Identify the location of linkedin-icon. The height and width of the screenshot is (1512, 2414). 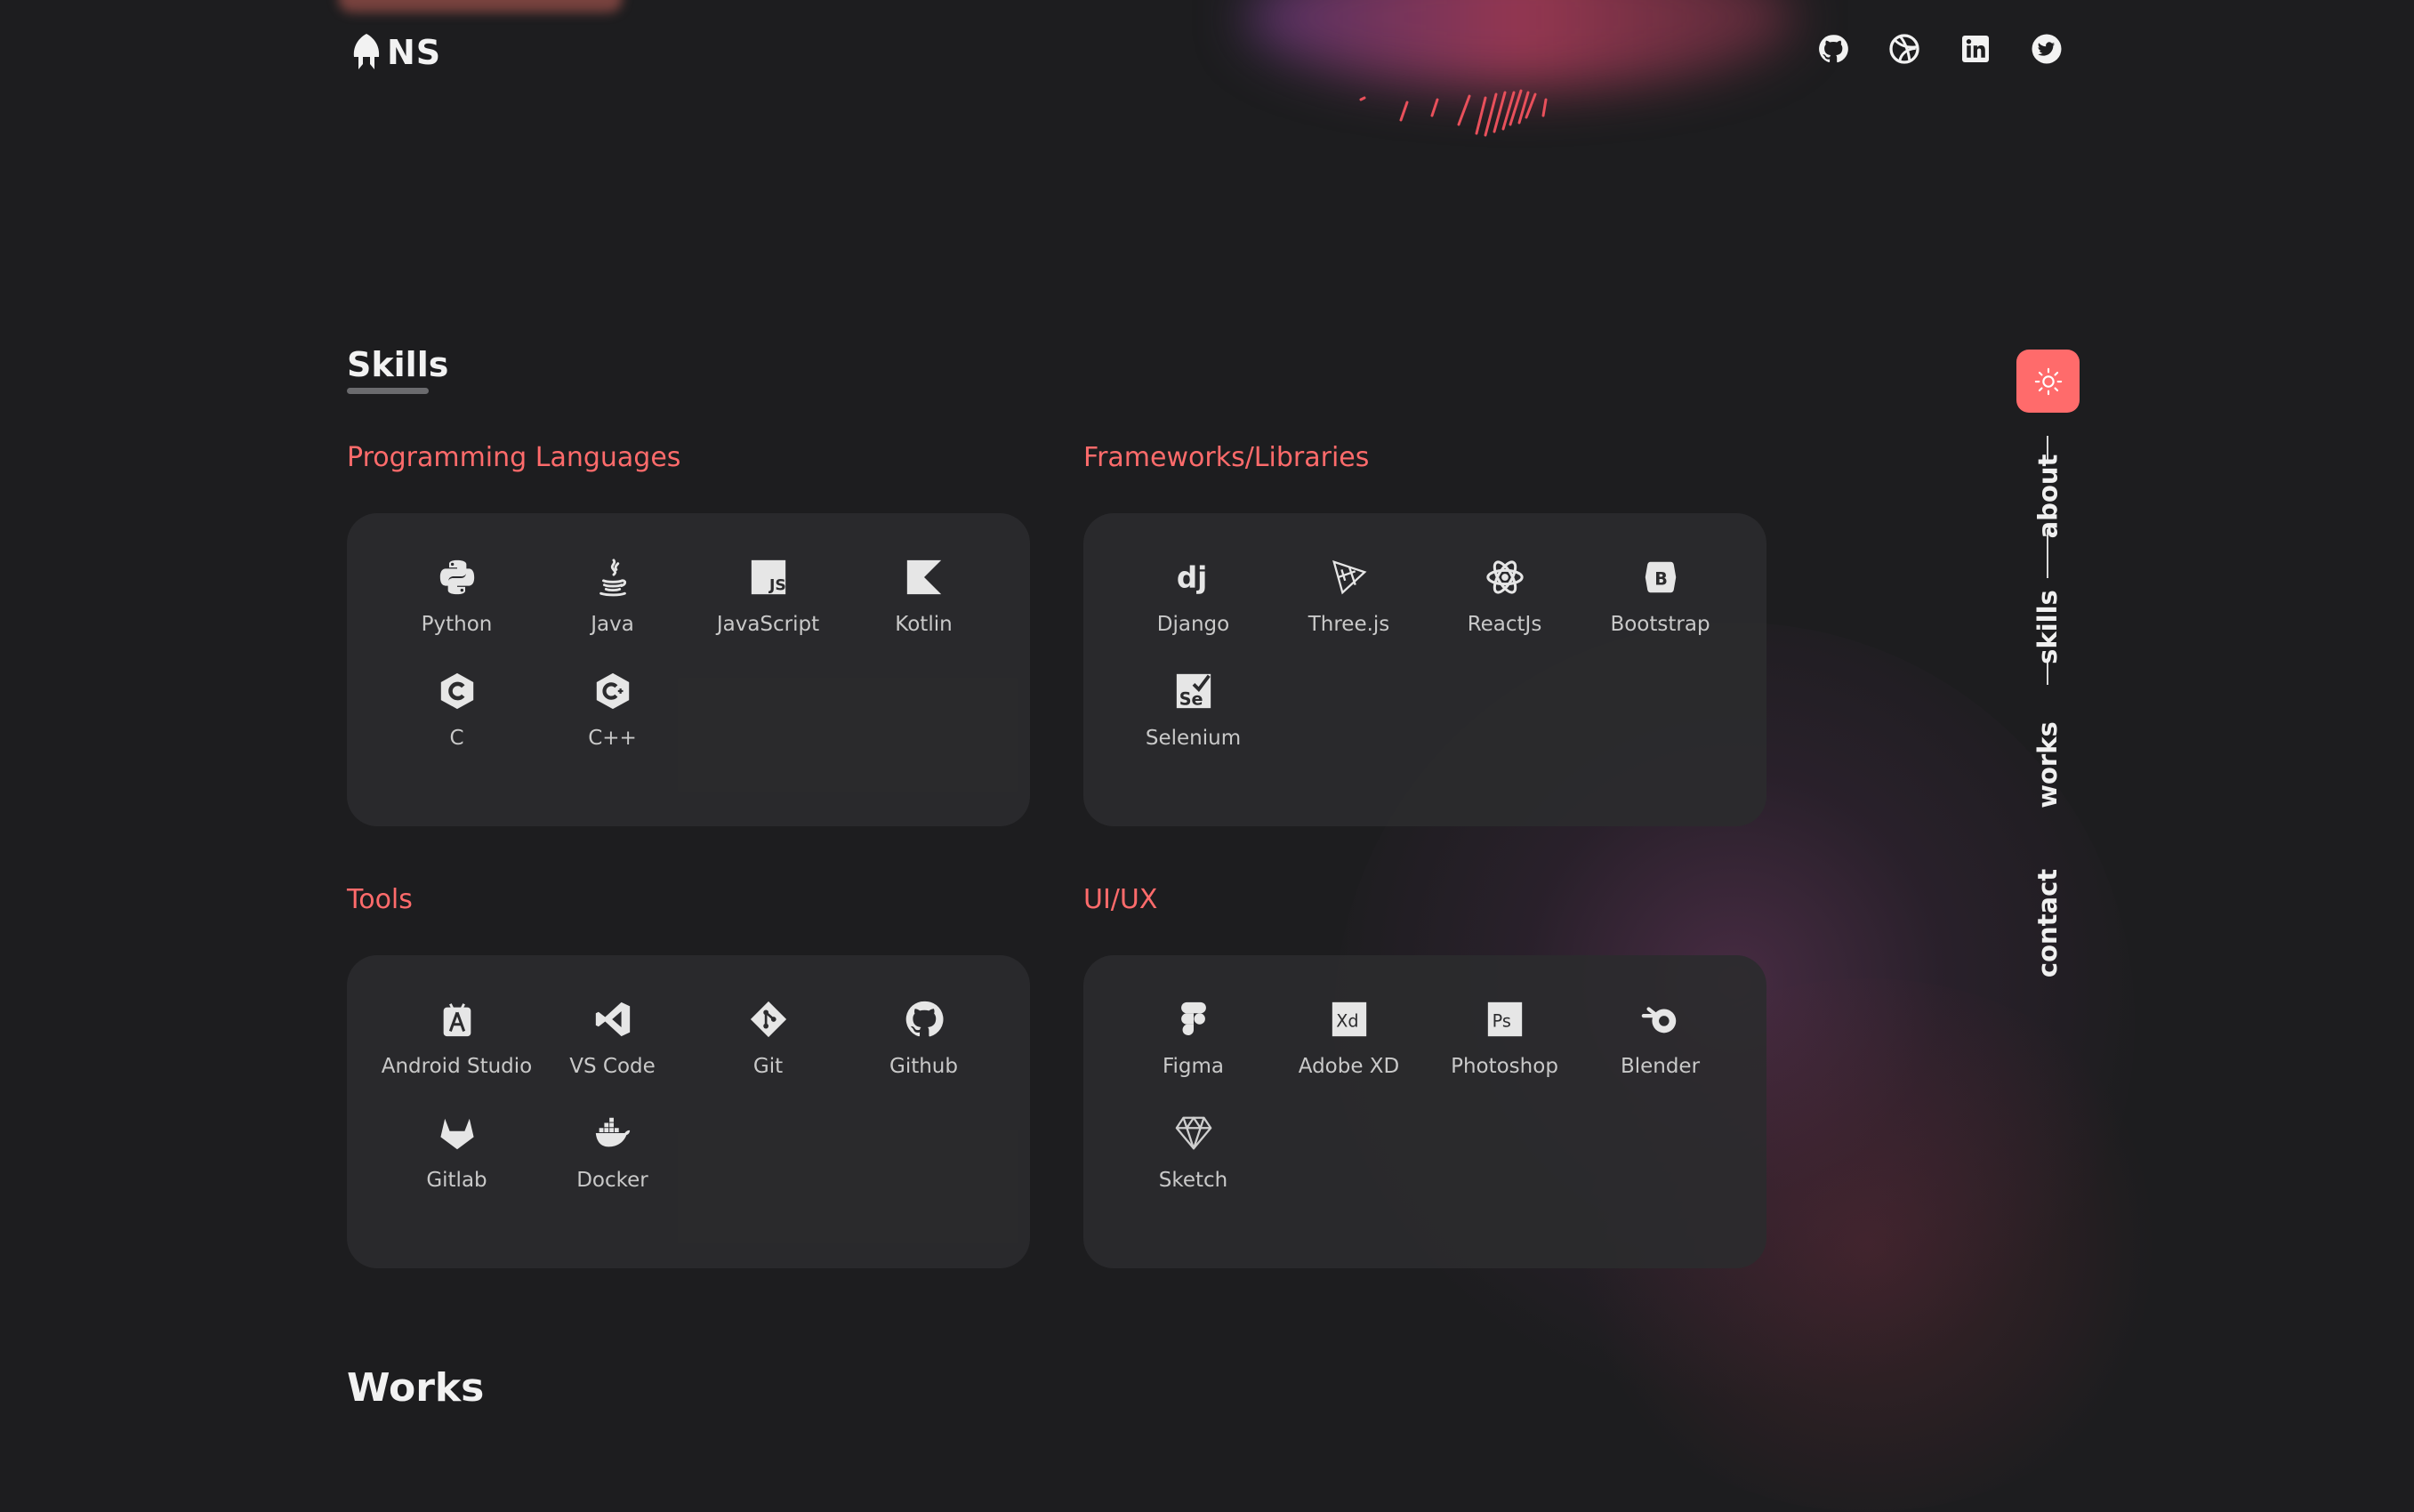
(1975, 49).